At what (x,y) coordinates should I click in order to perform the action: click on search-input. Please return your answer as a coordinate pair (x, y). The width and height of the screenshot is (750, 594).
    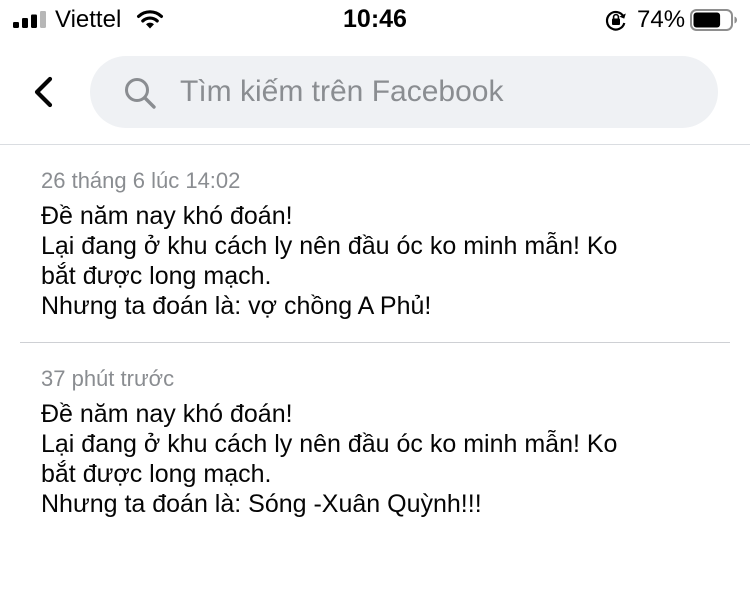
    Looking at the image, I should click on (440, 92).